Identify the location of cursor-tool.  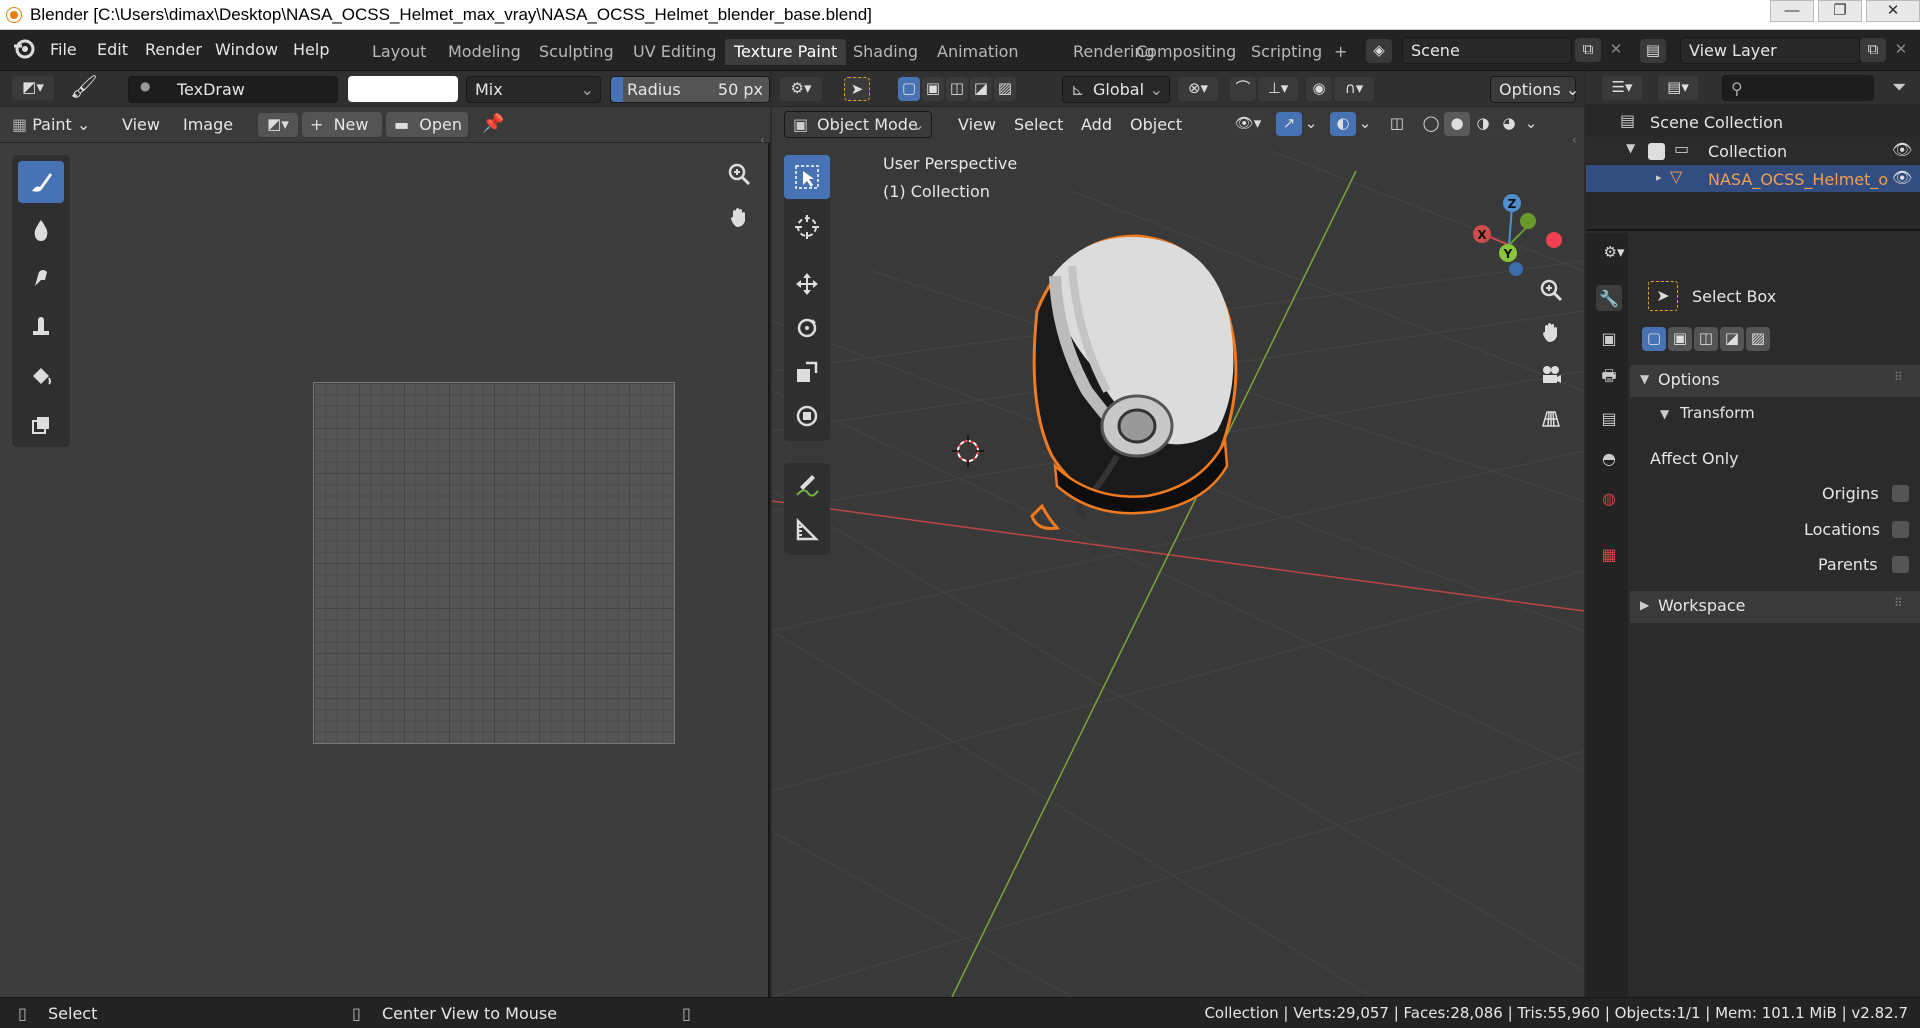
(807, 227).